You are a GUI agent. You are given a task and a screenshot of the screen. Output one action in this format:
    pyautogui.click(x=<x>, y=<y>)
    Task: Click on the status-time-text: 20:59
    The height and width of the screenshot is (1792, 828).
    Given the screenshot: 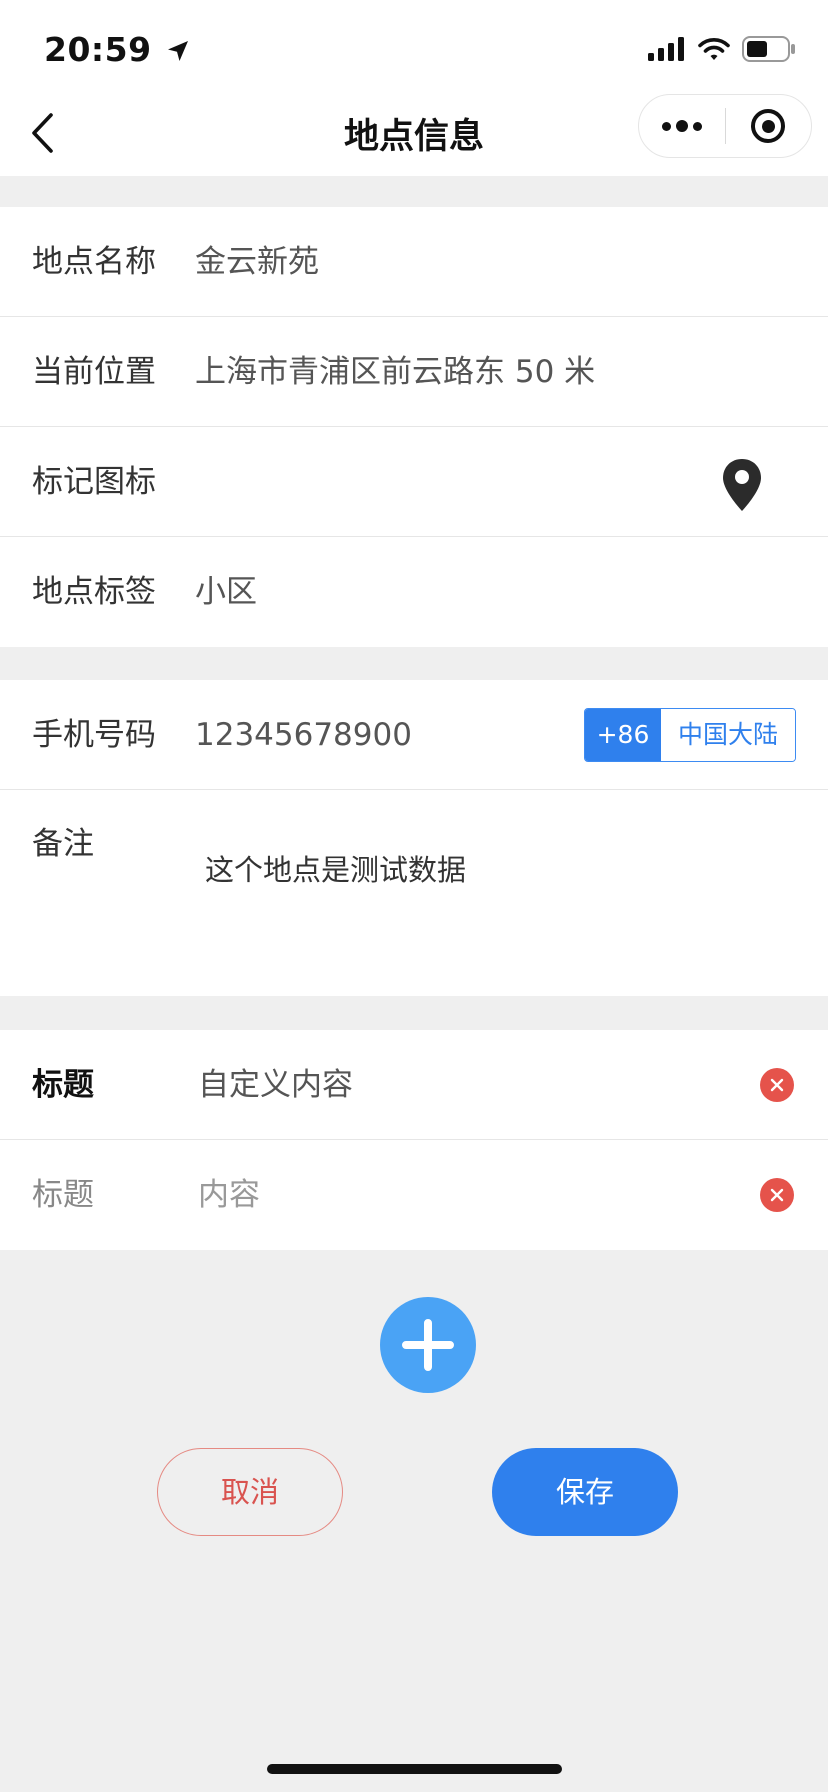 What is the action you would take?
    pyautogui.click(x=98, y=49)
    